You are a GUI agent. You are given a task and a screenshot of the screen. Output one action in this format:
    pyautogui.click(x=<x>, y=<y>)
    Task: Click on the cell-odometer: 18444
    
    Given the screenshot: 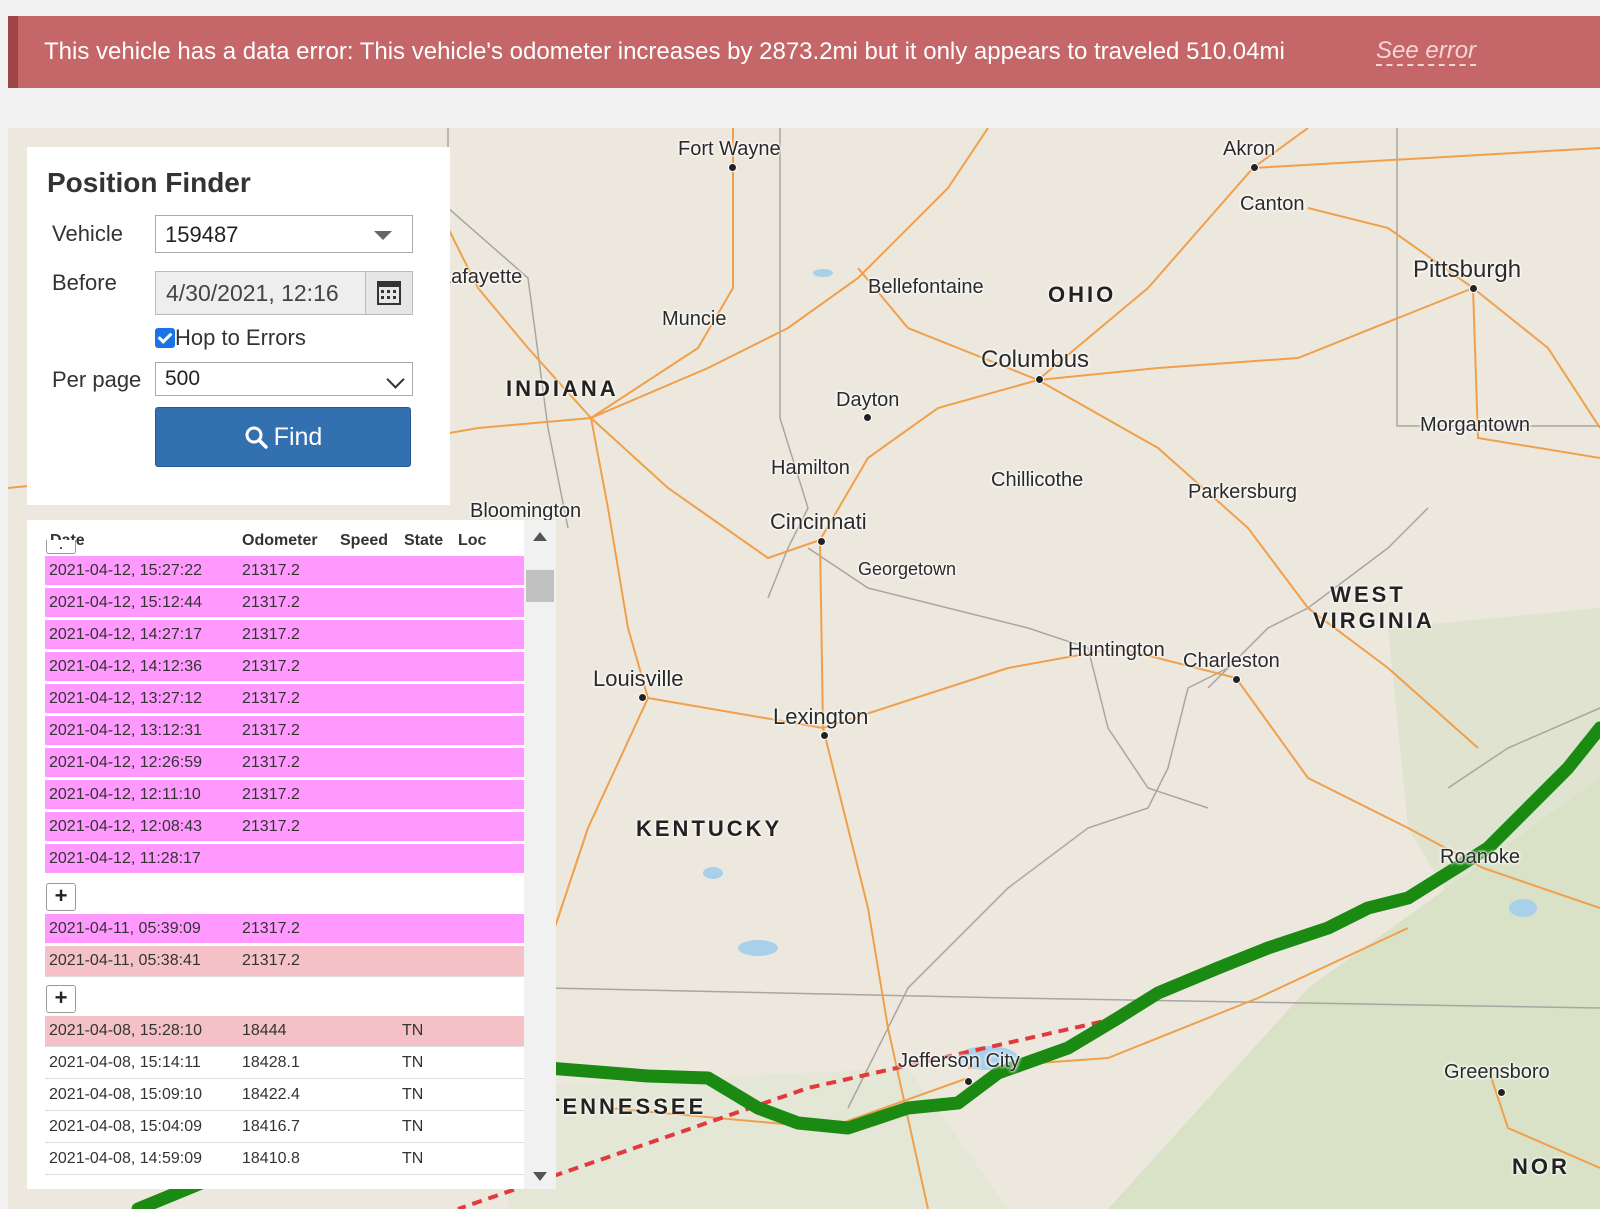 What is the action you would take?
    pyautogui.click(x=264, y=1030)
    